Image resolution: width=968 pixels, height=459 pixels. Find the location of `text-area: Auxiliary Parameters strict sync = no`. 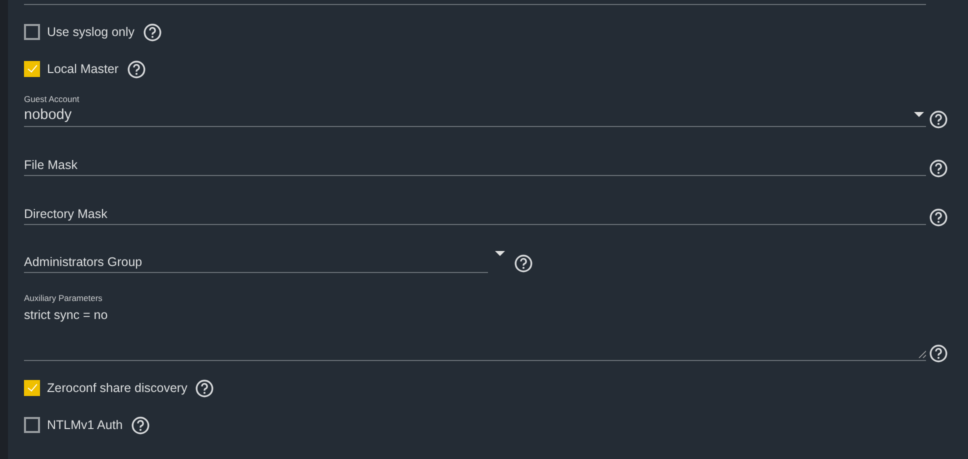

text-area: Auxiliary Parameters strict sync = no is located at coordinates (475, 326).